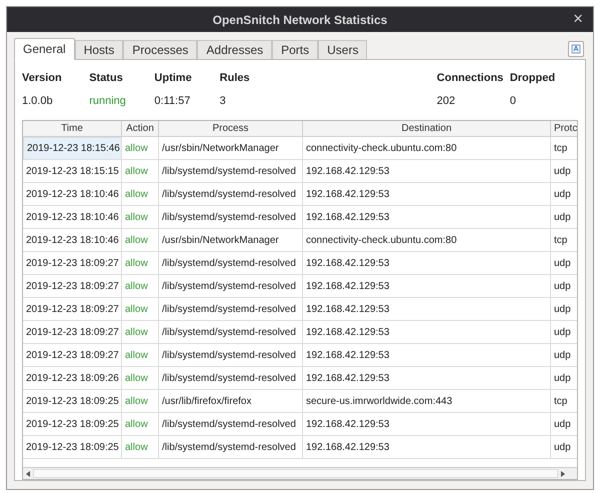  Describe the element at coordinates (160, 49) in the screenshot. I see `tab: Processes` at that location.